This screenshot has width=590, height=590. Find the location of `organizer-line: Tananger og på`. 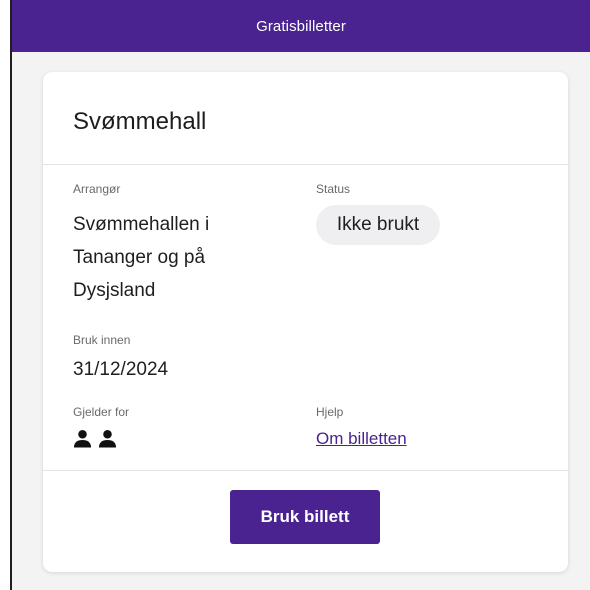

organizer-line: Tananger og på is located at coordinates (139, 257).